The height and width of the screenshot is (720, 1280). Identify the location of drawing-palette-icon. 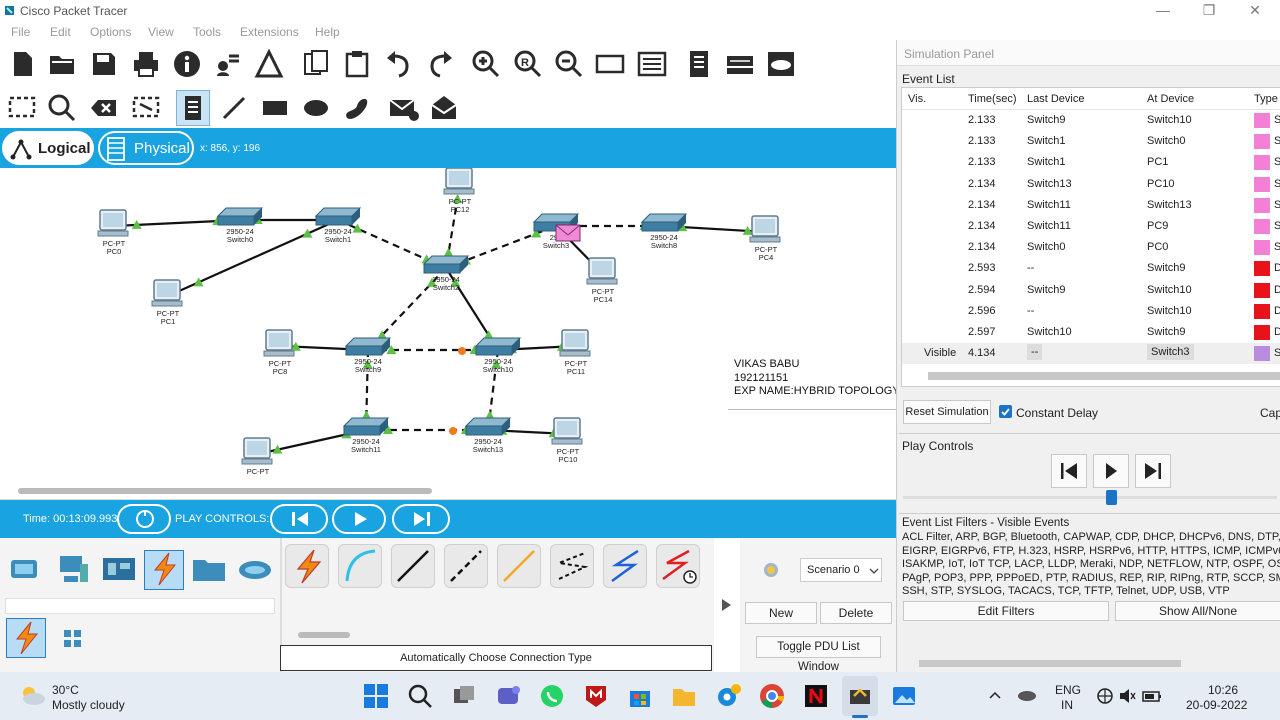
(610, 64).